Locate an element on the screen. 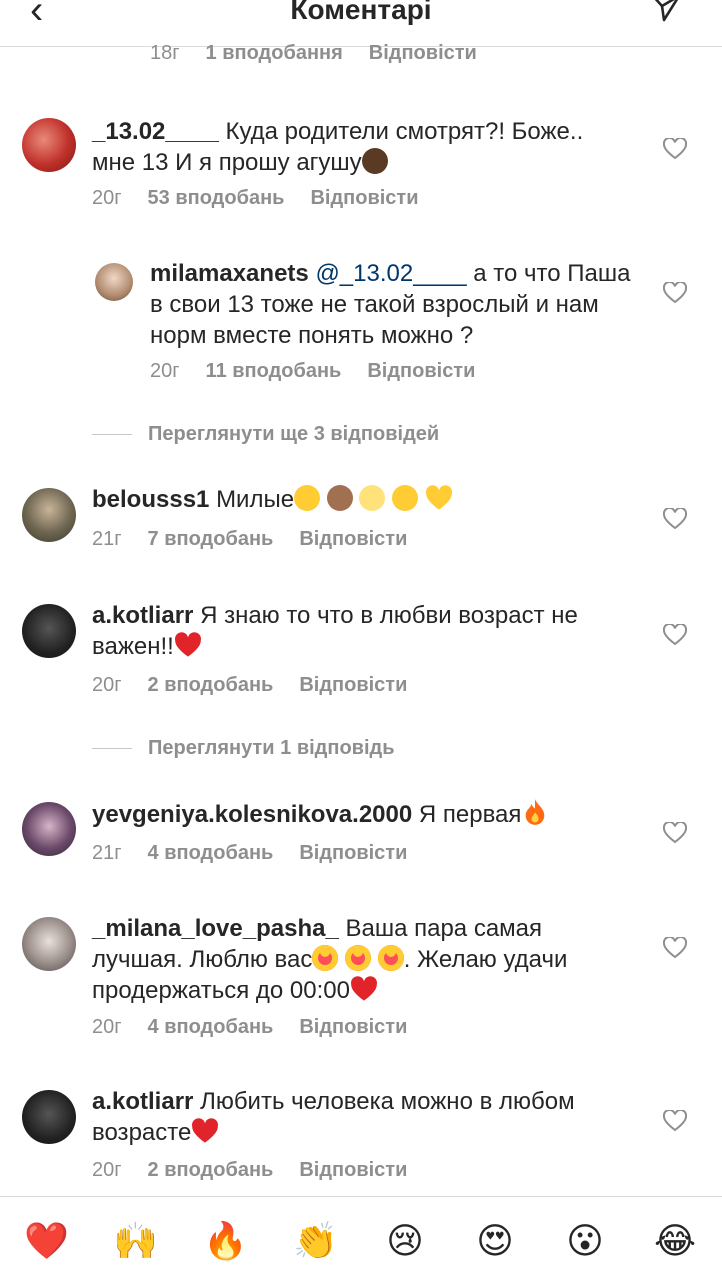 Image resolution: width=722 pixels, height=1281 pixels. view-replies-label: Переглянути ще 3 відповідей is located at coordinates (294, 434).